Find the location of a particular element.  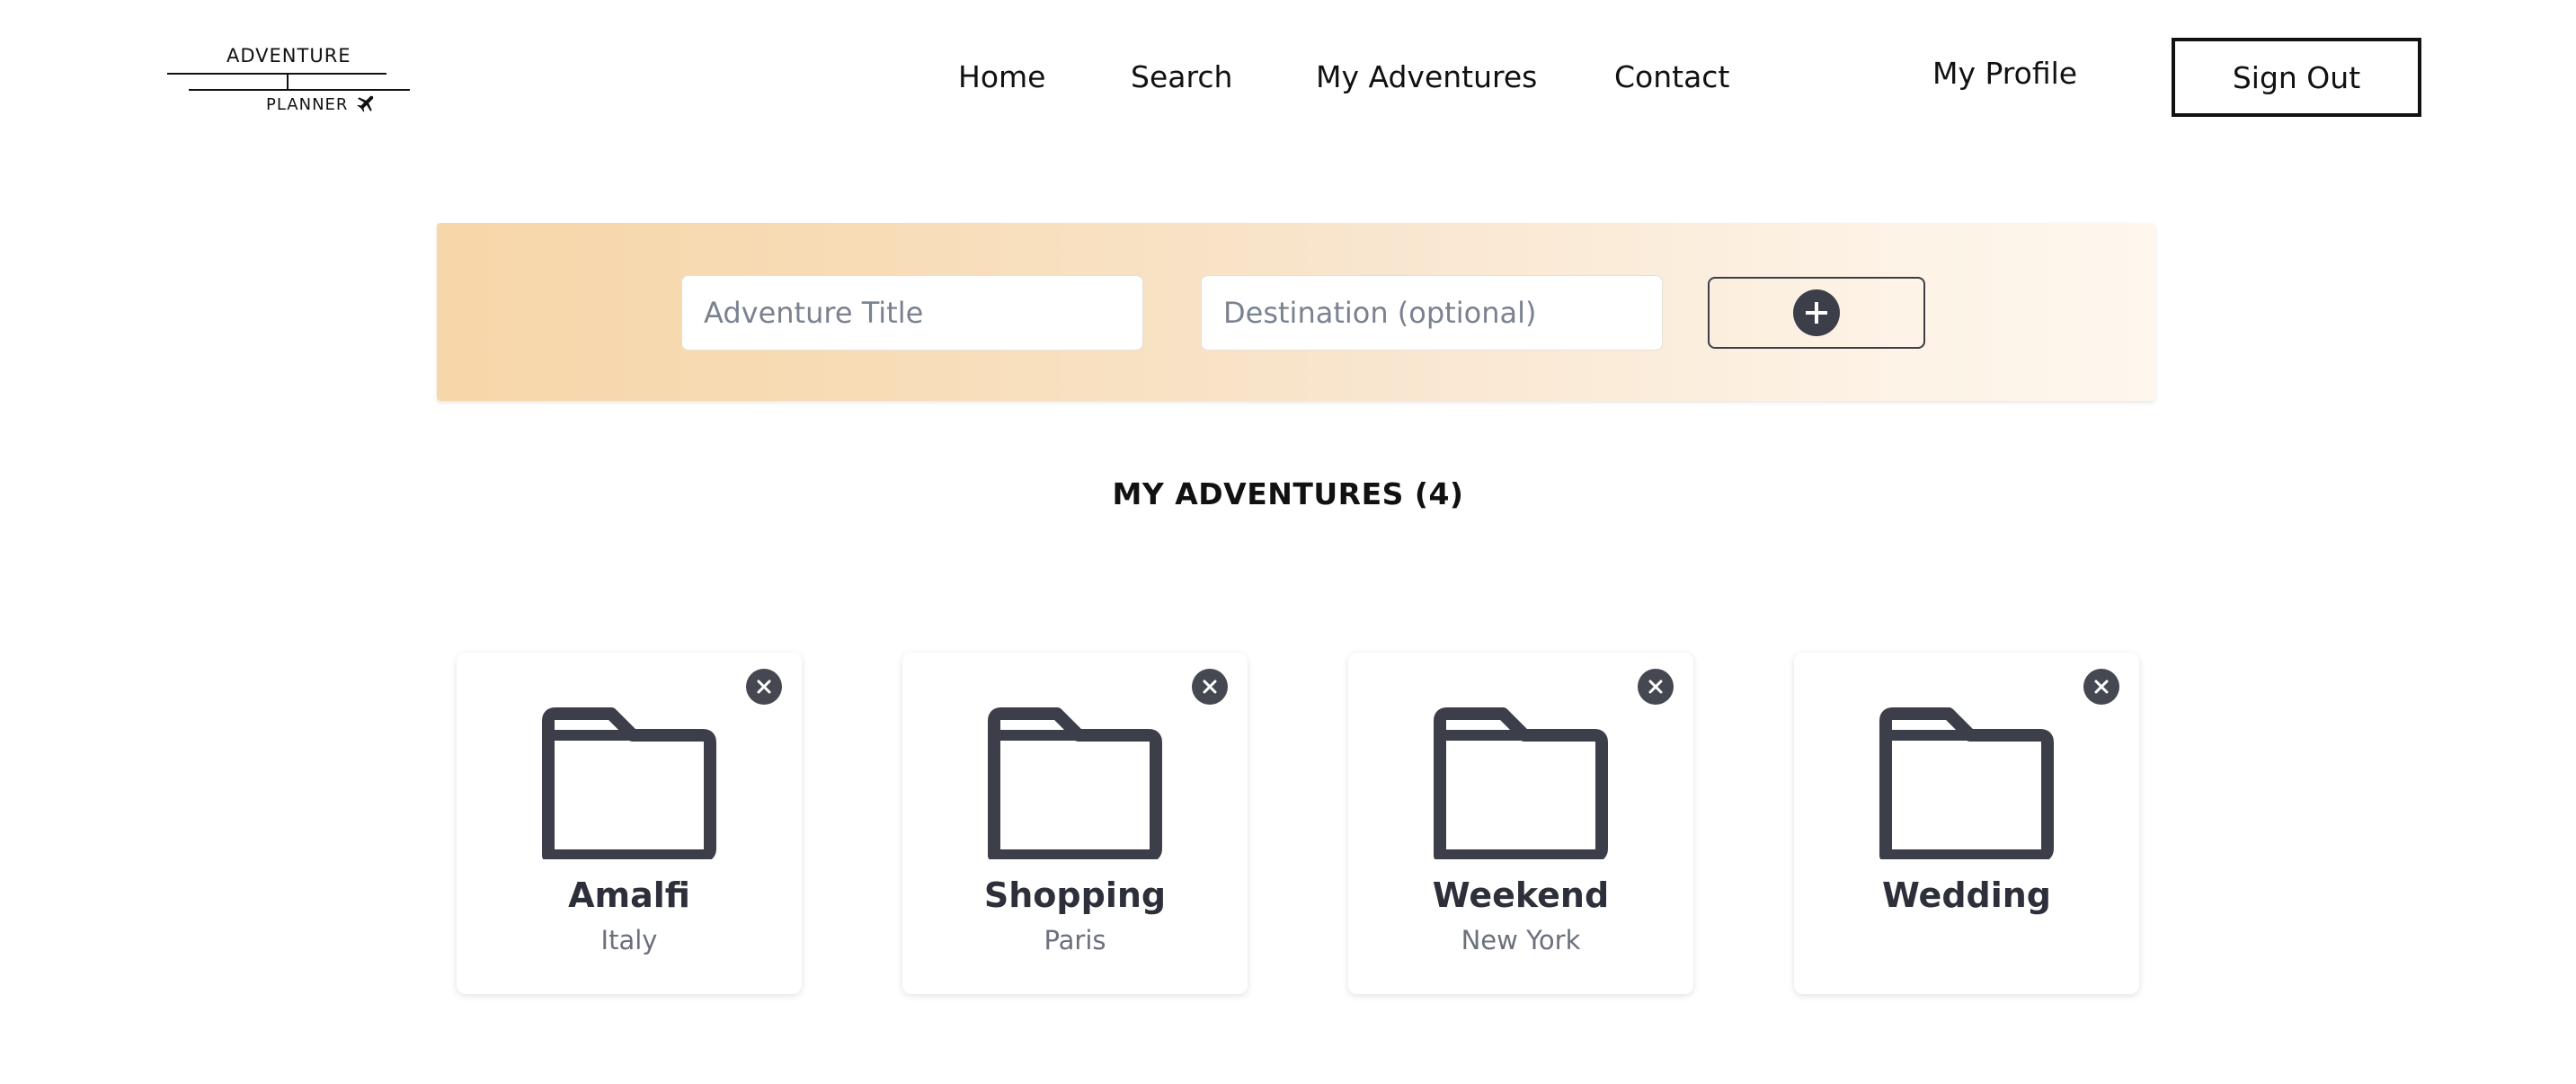

add-adventure-button is located at coordinates (1816, 313).